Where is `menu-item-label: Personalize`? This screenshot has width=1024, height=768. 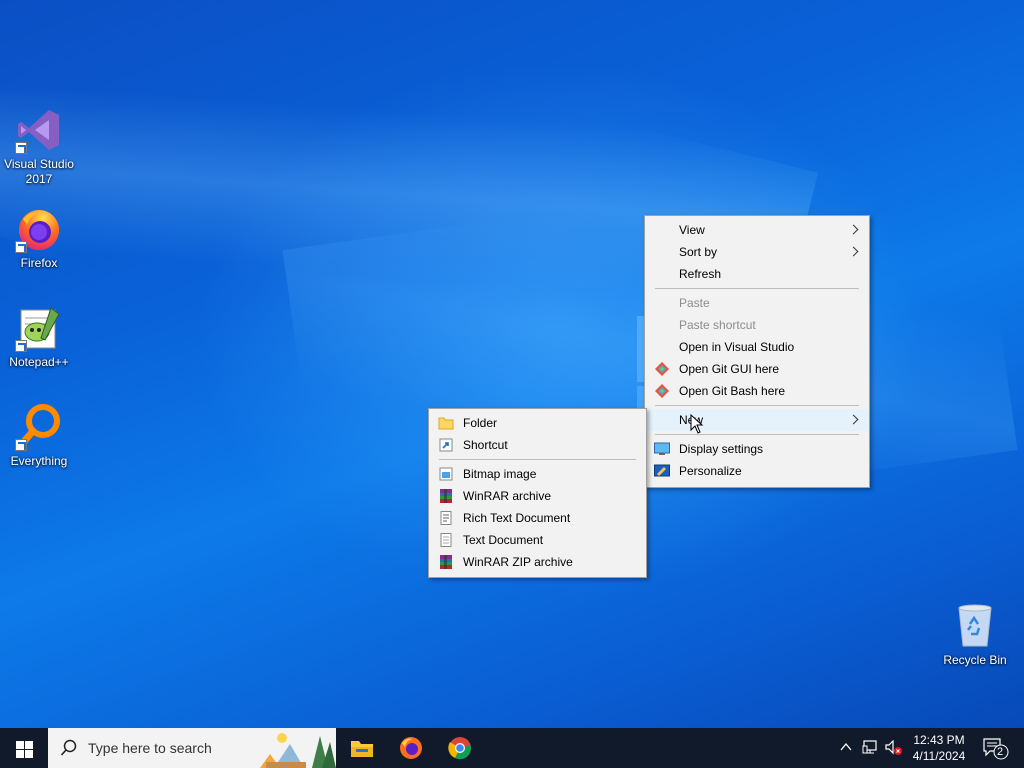 menu-item-label: Personalize is located at coordinates (710, 471).